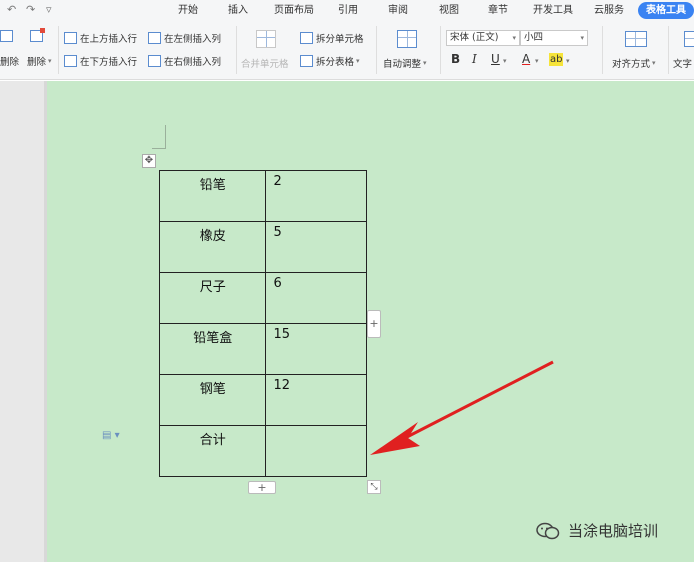 The height and width of the screenshot is (562, 694). I want to click on add-row-button: +, so click(262, 487).